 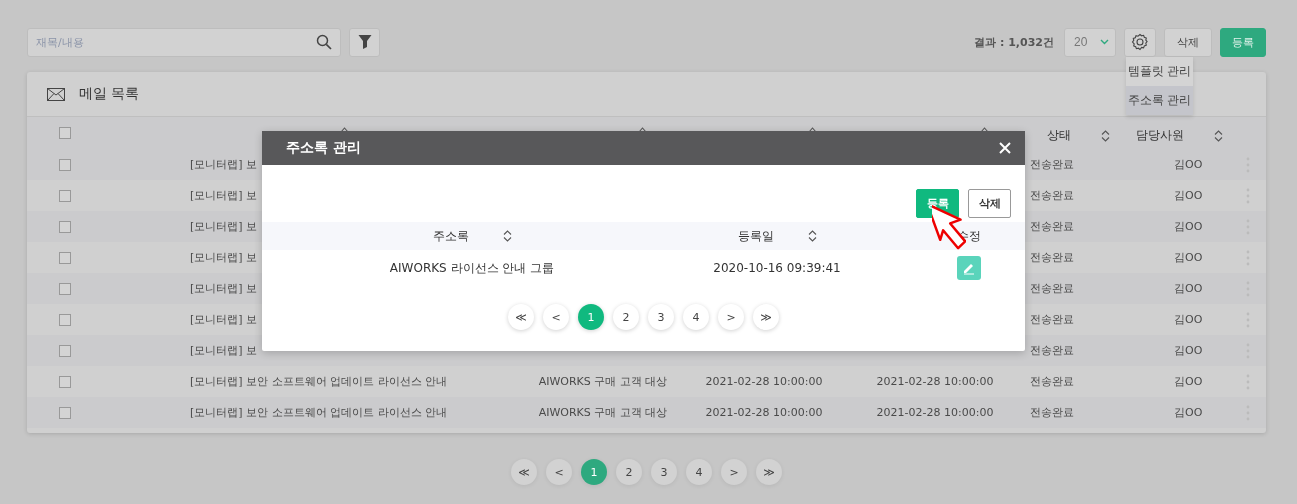 What do you see at coordinates (109, 94) in the screenshot?
I see `card-title: 메일 목록` at bounding box center [109, 94].